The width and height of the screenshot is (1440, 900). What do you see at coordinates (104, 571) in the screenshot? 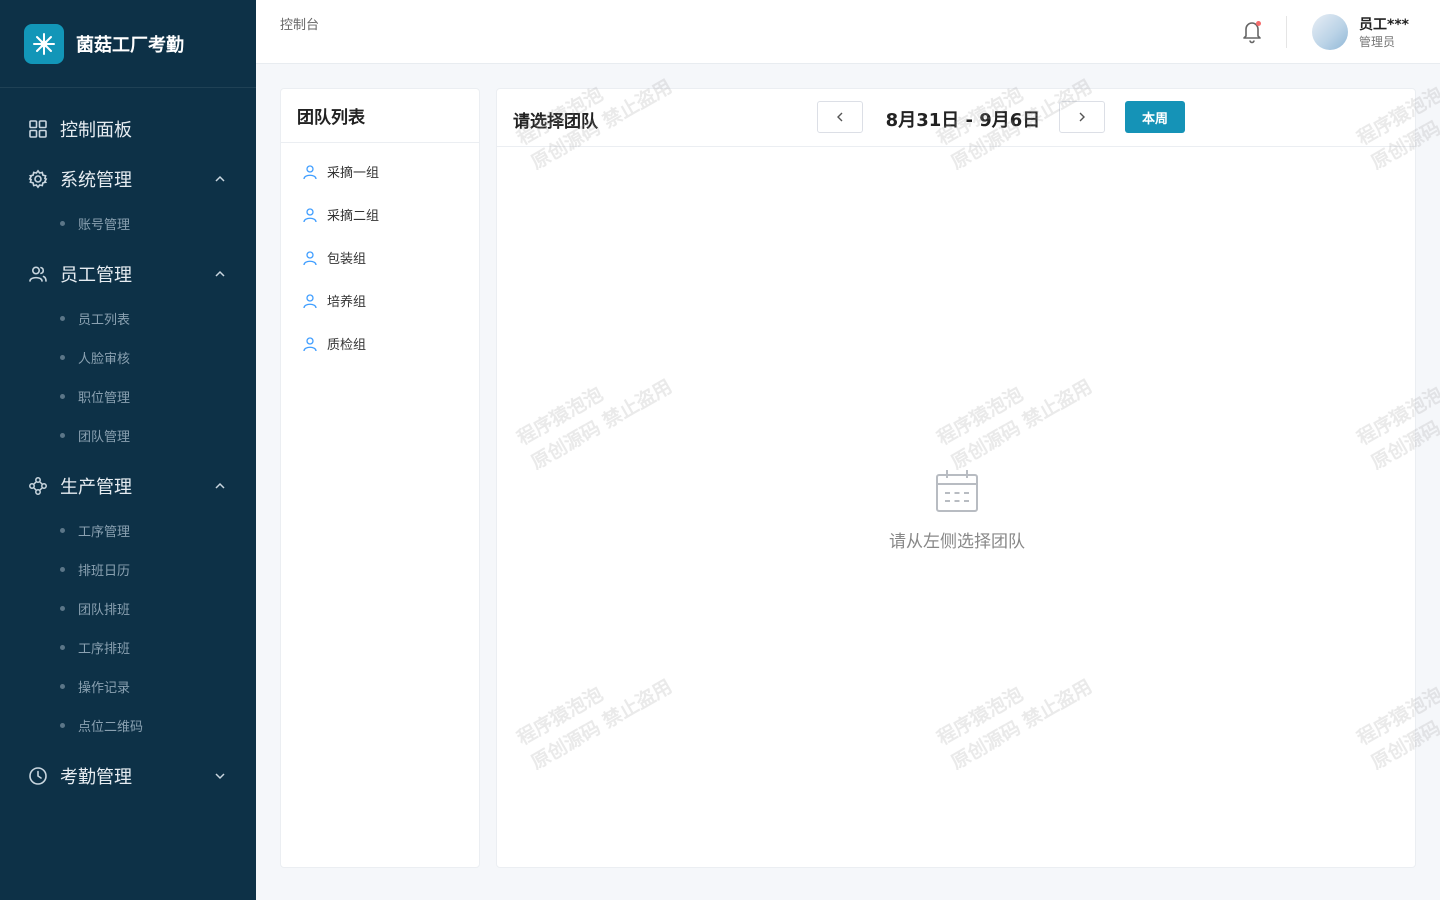
I see `sidebar-subitem-label: 排班日历` at bounding box center [104, 571].